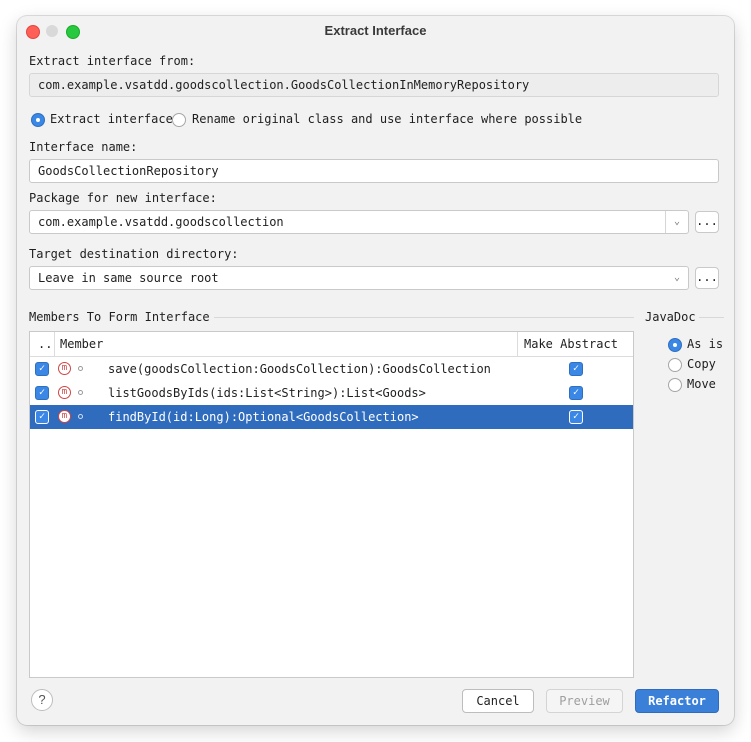  I want to click on extract-from-label: Extract interface from:, so click(112, 61).